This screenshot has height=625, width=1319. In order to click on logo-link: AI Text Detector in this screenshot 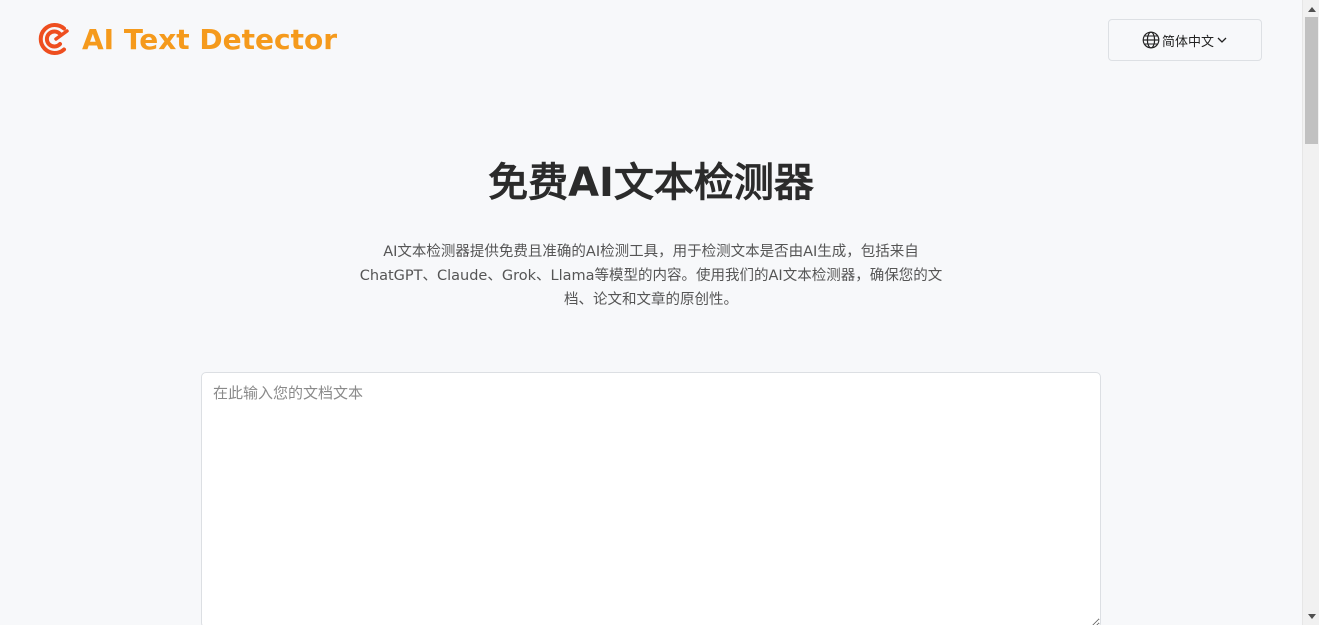, I will do `click(187, 39)`.